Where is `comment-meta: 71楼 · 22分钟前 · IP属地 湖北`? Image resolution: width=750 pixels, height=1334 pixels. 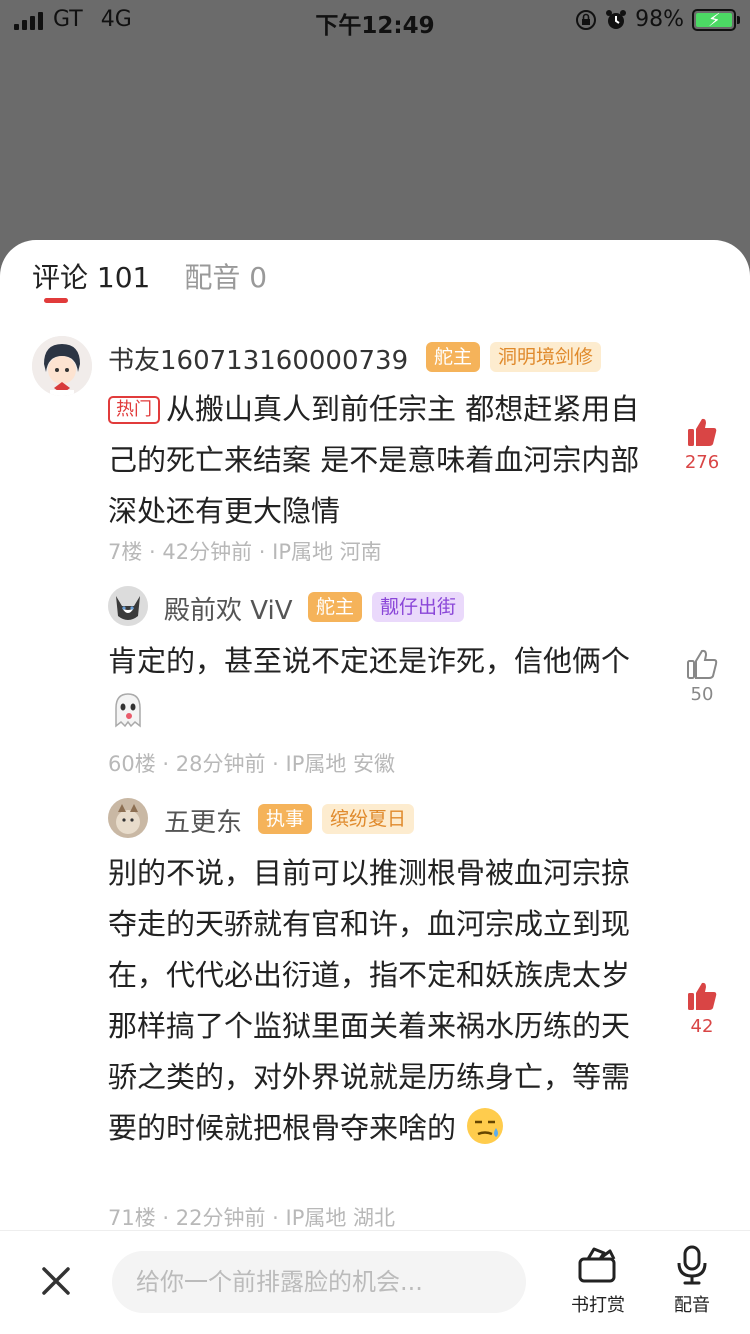 comment-meta: 71楼 · 22分钟前 · IP属地 湖北 is located at coordinates (252, 1218).